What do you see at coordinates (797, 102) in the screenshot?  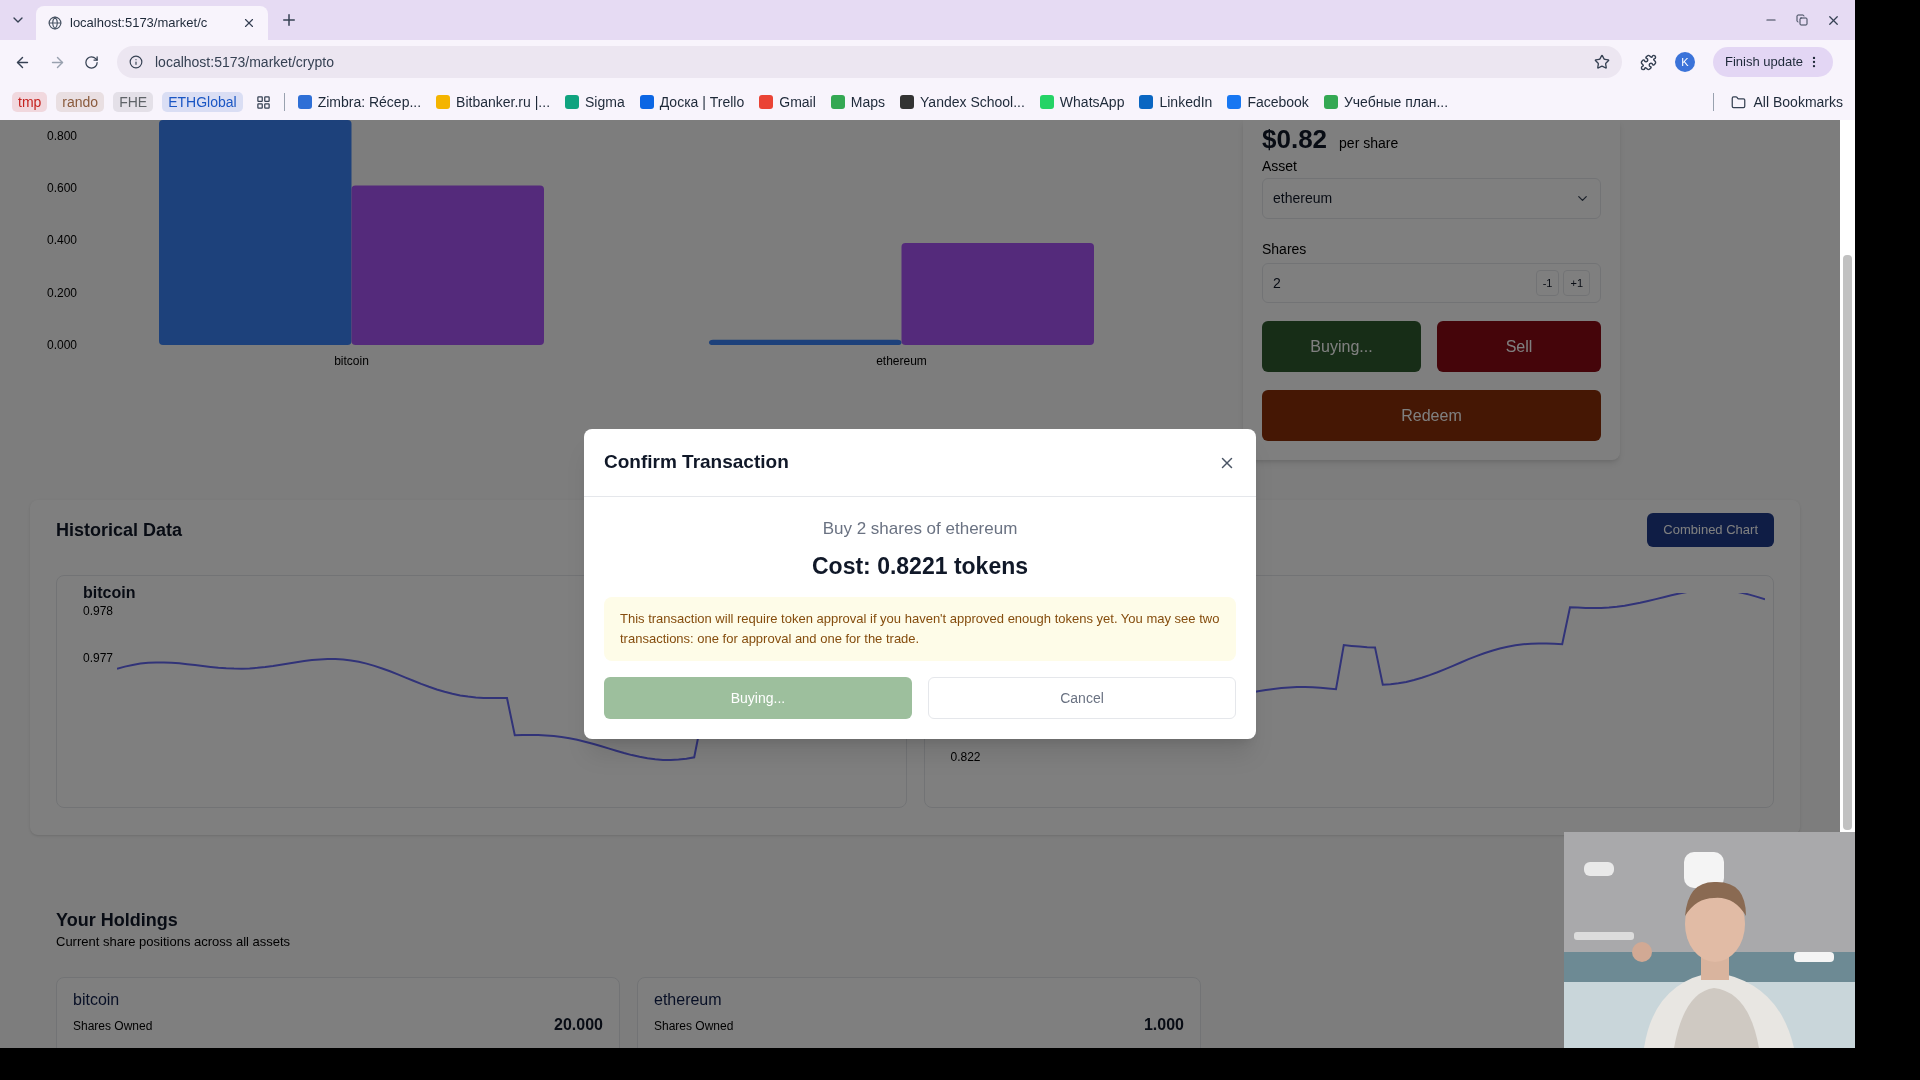 I see `bookmark-label: Gmail` at bounding box center [797, 102].